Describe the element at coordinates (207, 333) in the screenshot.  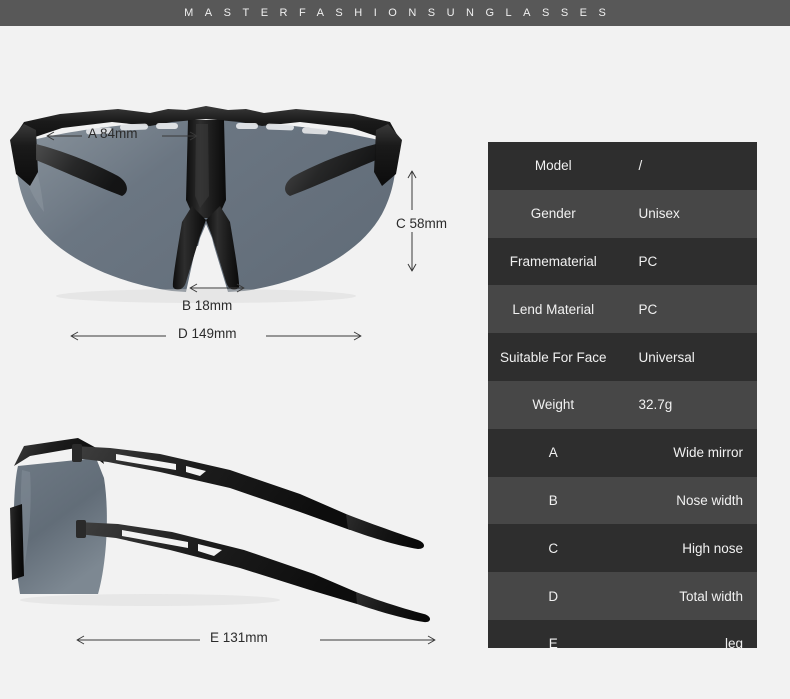
I see `dimension-label-d: D 149mm` at that location.